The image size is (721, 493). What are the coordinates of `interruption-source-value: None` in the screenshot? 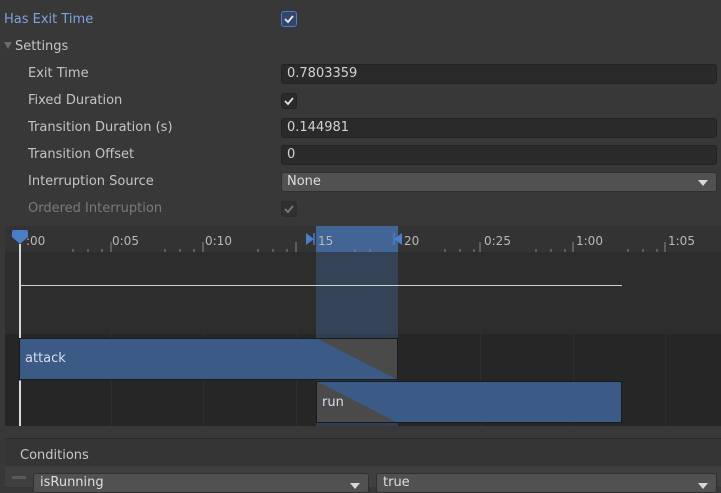 It's located at (304, 181).